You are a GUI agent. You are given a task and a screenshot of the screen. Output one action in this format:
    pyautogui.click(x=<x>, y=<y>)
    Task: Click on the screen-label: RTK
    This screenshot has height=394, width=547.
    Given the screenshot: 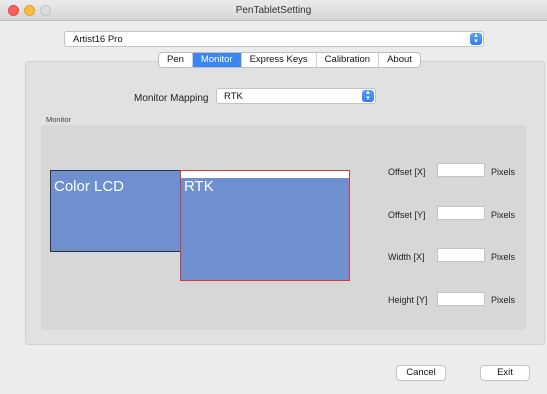 What is the action you would take?
    pyautogui.click(x=199, y=186)
    